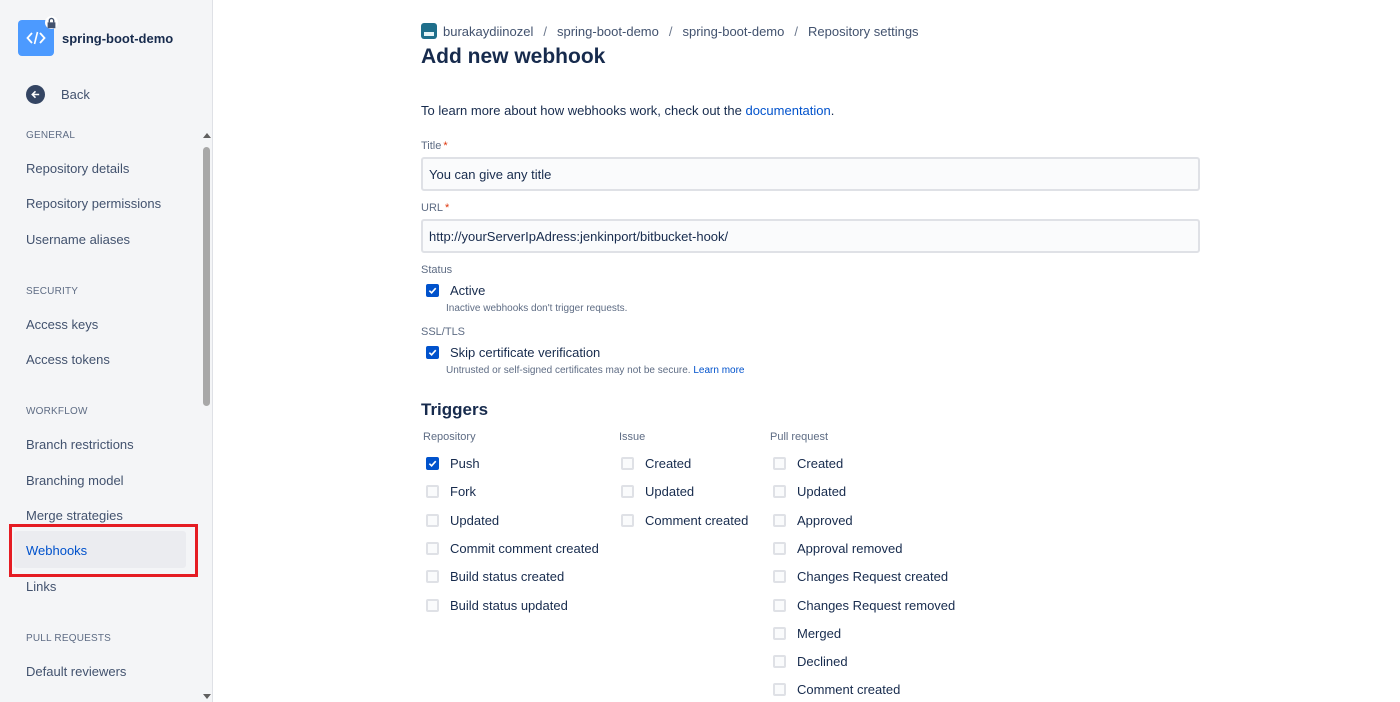 This screenshot has width=1400, height=702. I want to click on section-workflow: WORKFLOW, so click(57, 411).